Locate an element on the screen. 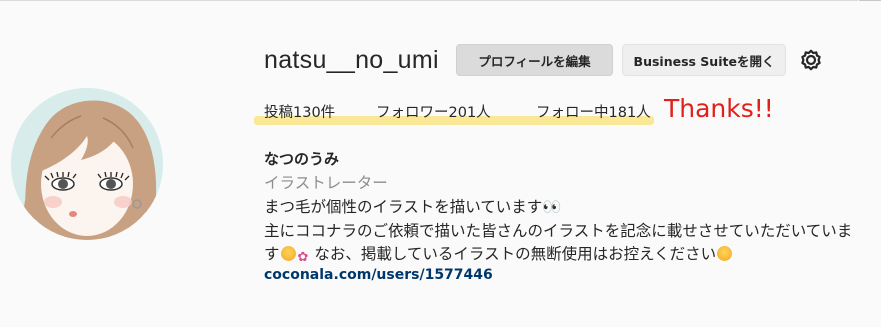 The width and height of the screenshot is (881, 327). avatar is located at coordinates (87, 164).